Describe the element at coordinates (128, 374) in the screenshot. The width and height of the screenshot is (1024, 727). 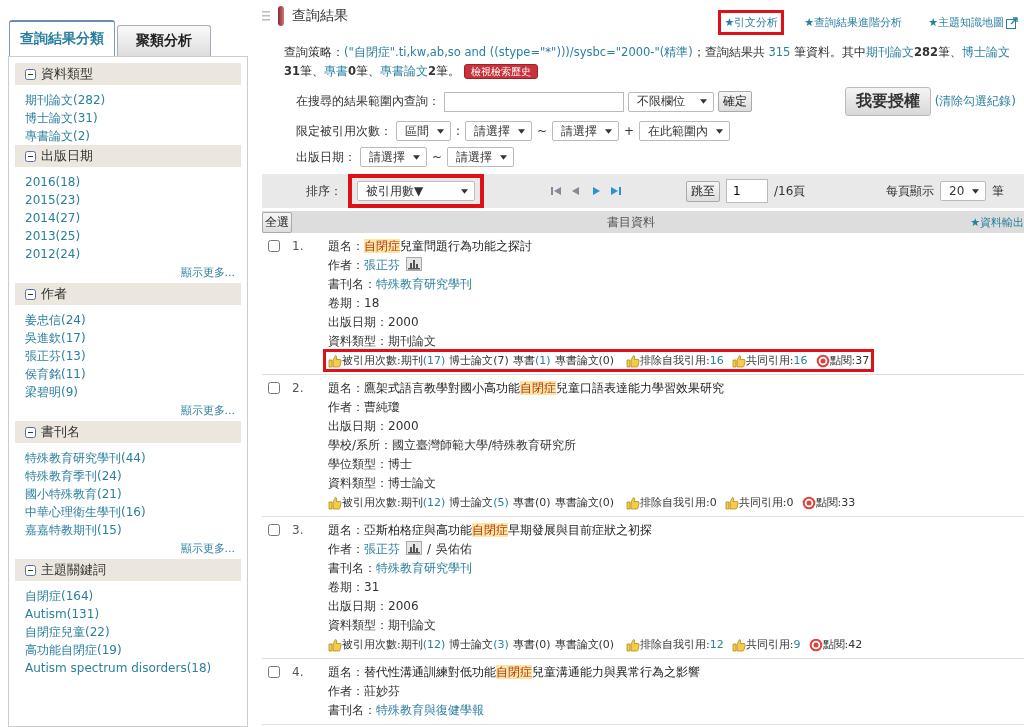
I see `facet-link: 侯育銘(11)` at that location.